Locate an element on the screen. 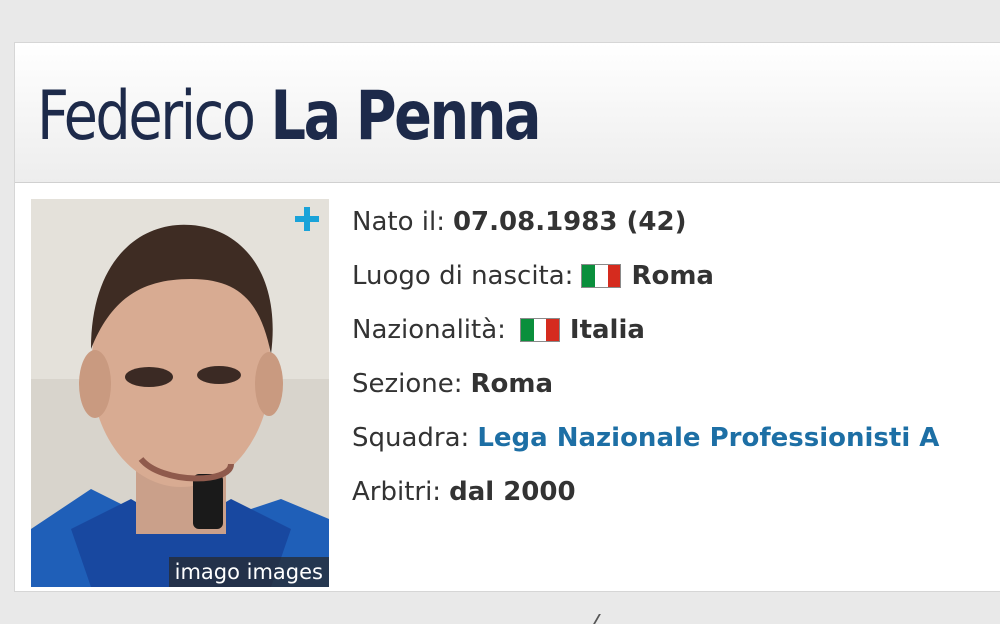 This screenshot has height=624, width=1000. referee-label: Arbitri: is located at coordinates (397, 492).